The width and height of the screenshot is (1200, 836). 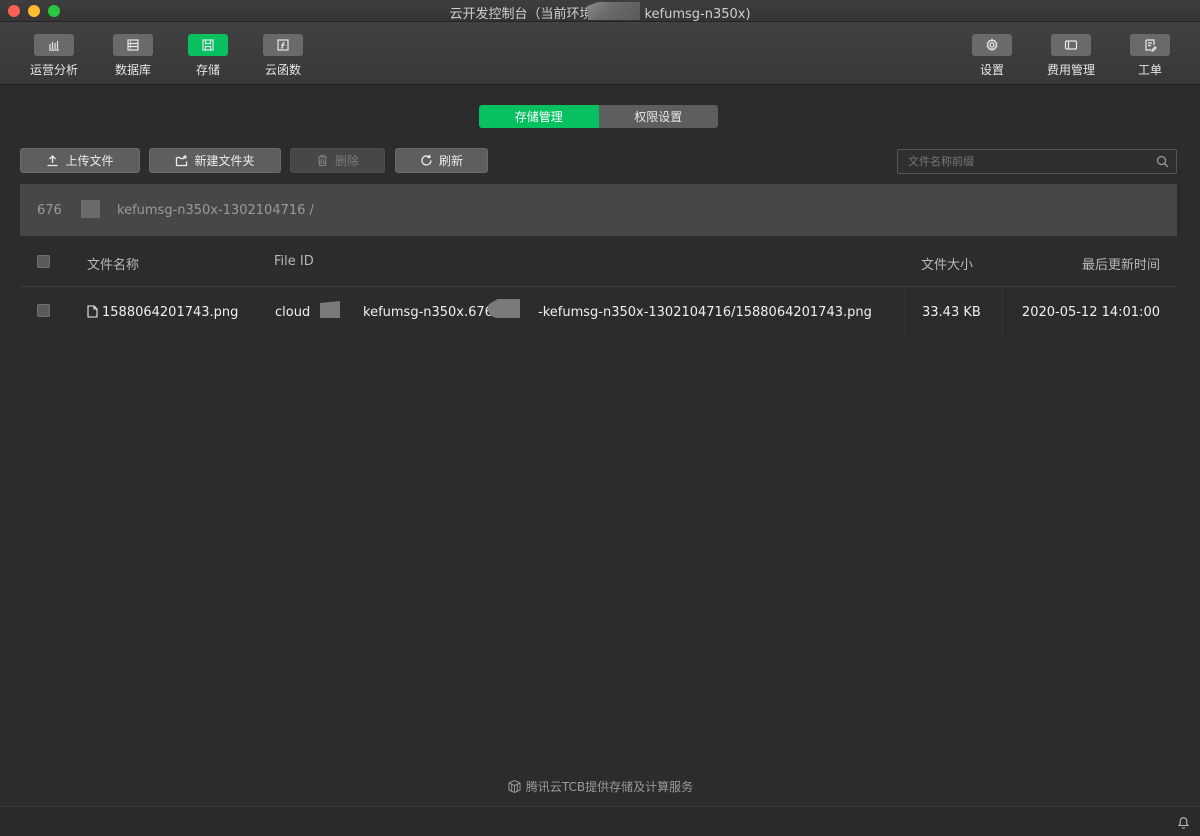 What do you see at coordinates (1090, 312) in the screenshot?
I see `file-updated-time: 2020-05-12 14:01:00` at bounding box center [1090, 312].